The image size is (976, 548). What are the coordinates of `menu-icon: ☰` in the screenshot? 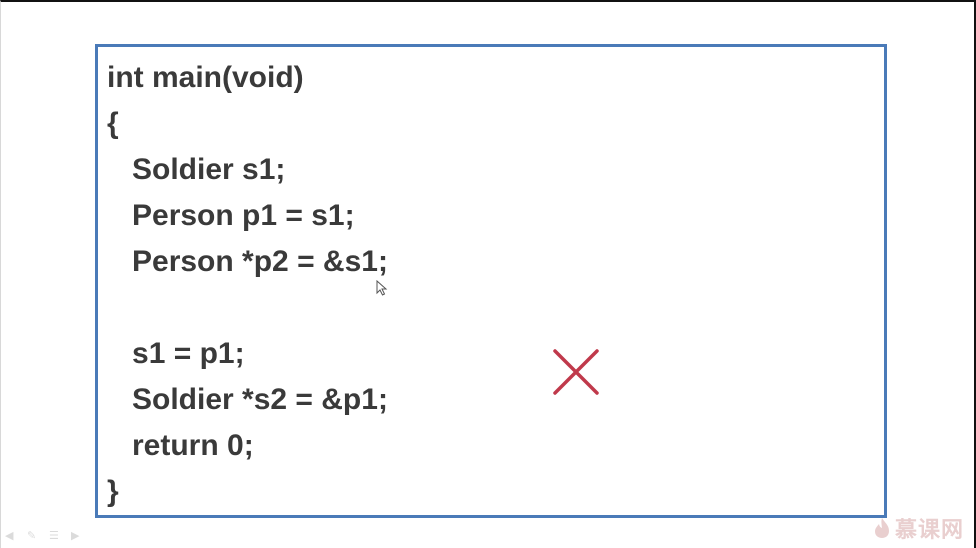 It's located at (56, 536).